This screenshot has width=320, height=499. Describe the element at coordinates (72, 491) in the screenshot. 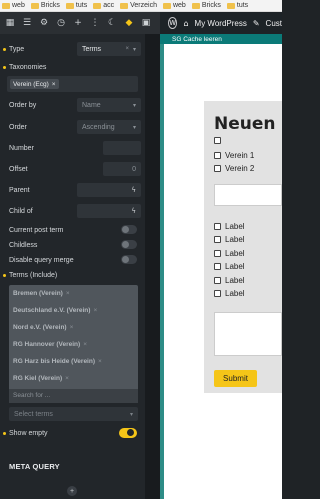

I see `add-meta-query-icon: +` at that location.